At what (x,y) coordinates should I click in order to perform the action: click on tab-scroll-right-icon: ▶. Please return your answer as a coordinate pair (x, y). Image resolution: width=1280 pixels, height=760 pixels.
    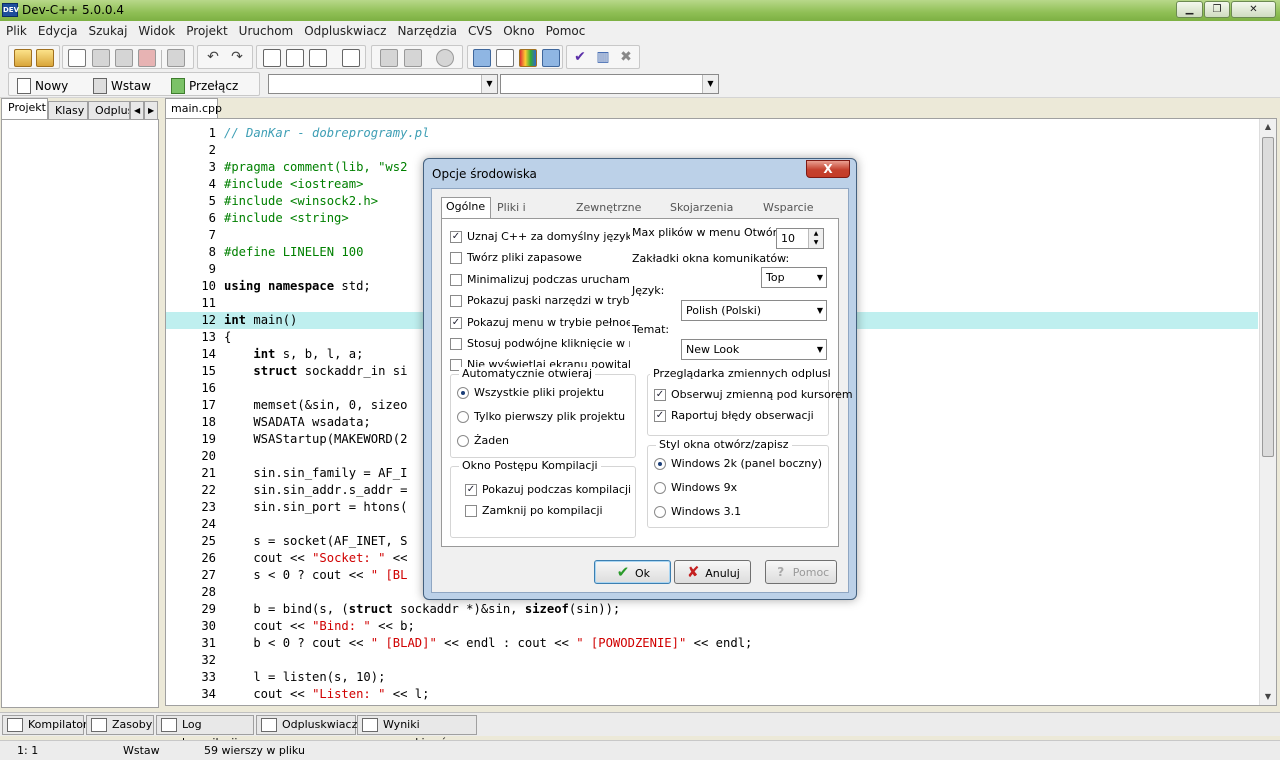
    Looking at the image, I should click on (151, 110).